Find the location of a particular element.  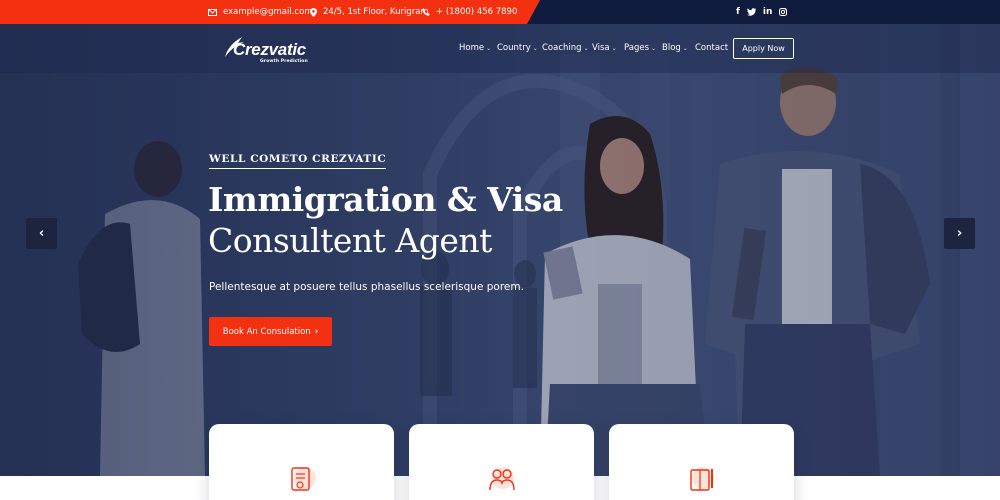

nav-item-contact: Contact is located at coordinates (711, 48).